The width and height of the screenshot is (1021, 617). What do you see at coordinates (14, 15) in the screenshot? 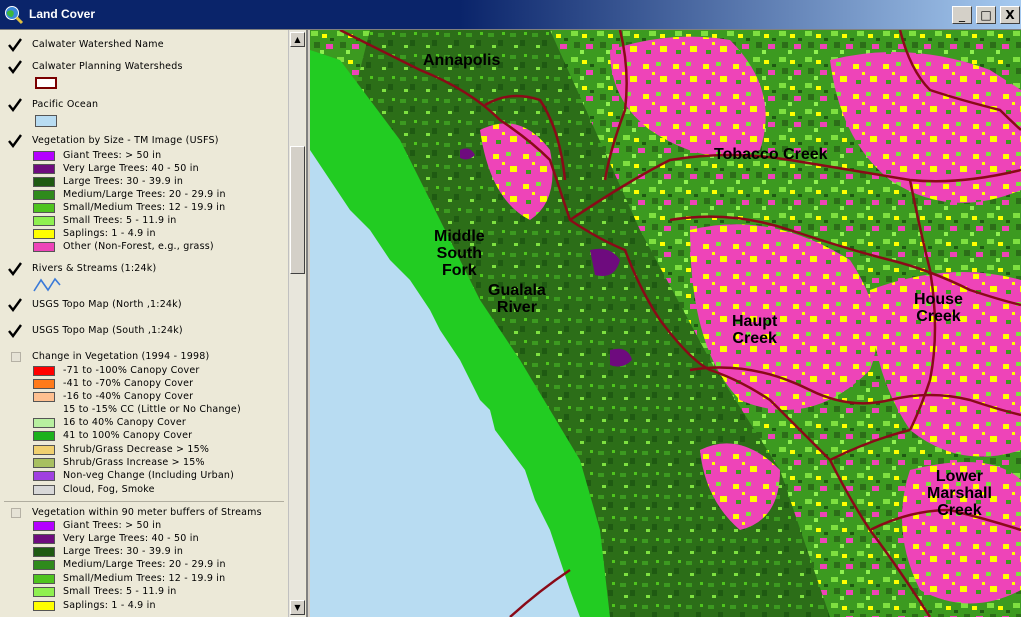
I see `globe-magnifier-icon` at bounding box center [14, 15].